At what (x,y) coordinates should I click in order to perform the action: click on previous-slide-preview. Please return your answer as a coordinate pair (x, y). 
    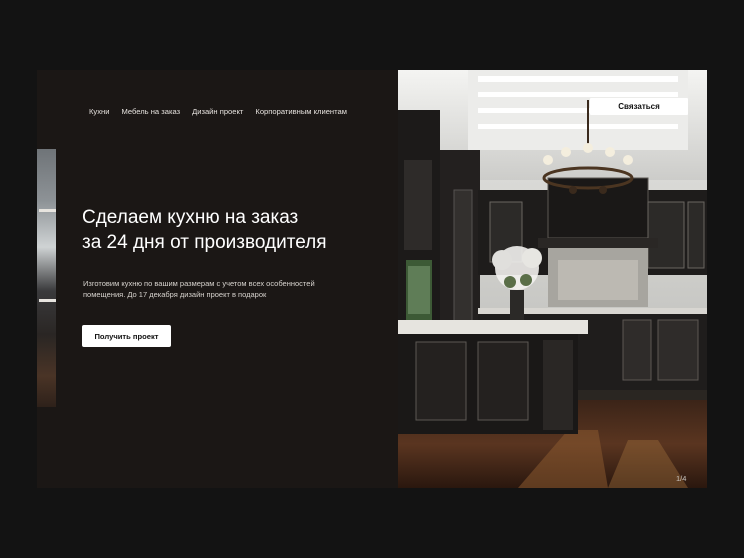
    Looking at the image, I should click on (46, 278).